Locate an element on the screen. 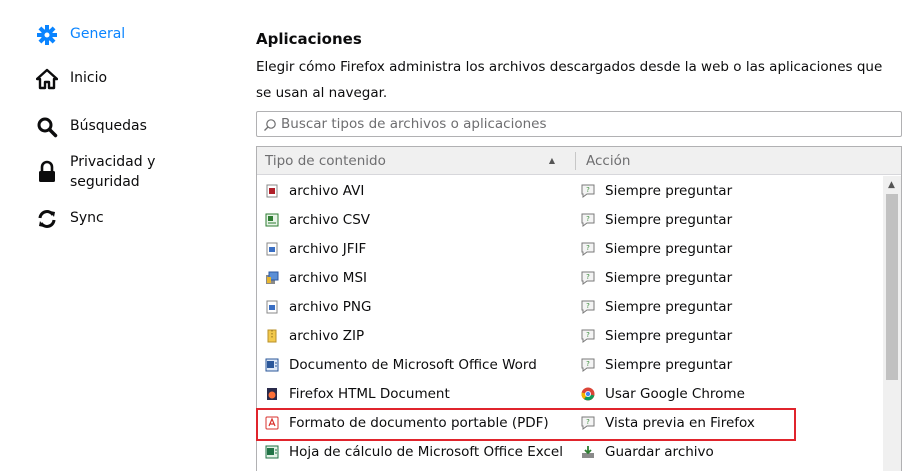  content-type-cell: archivo PNG is located at coordinates (417, 307).